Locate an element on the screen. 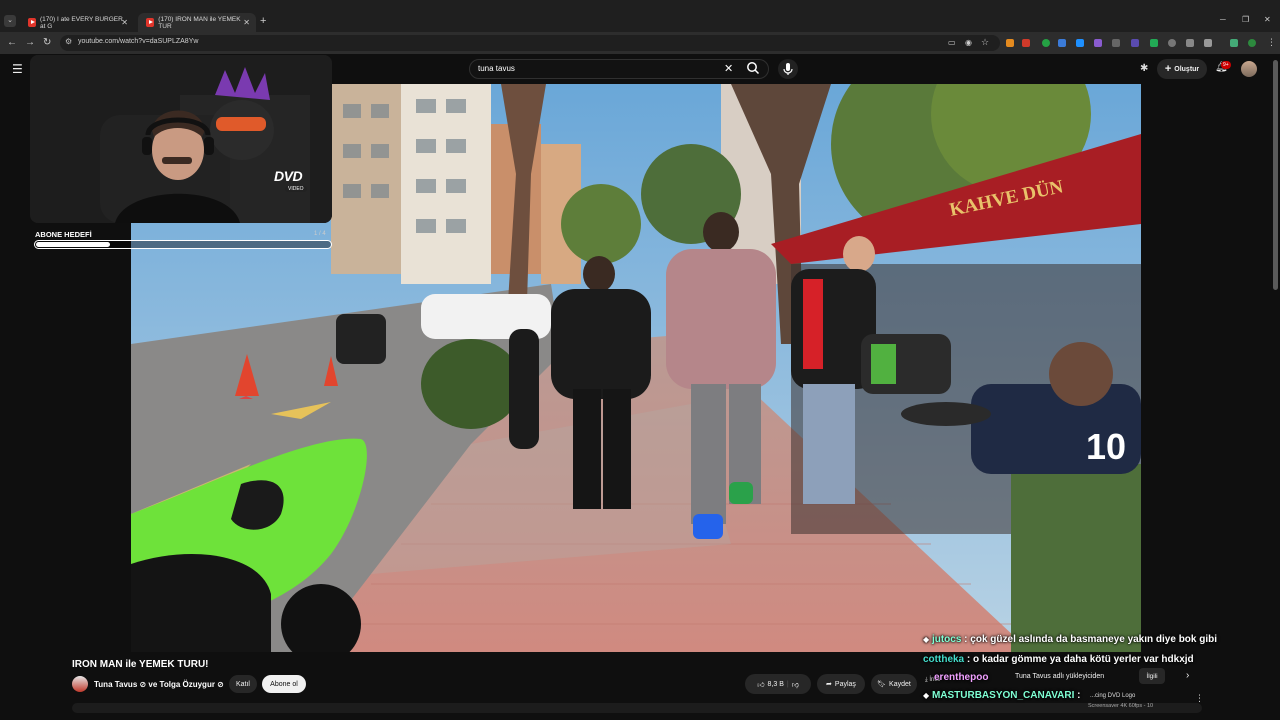  uploader-chip-label: Tuna Tavus adlı yükleyiciden is located at coordinates (1060, 676).